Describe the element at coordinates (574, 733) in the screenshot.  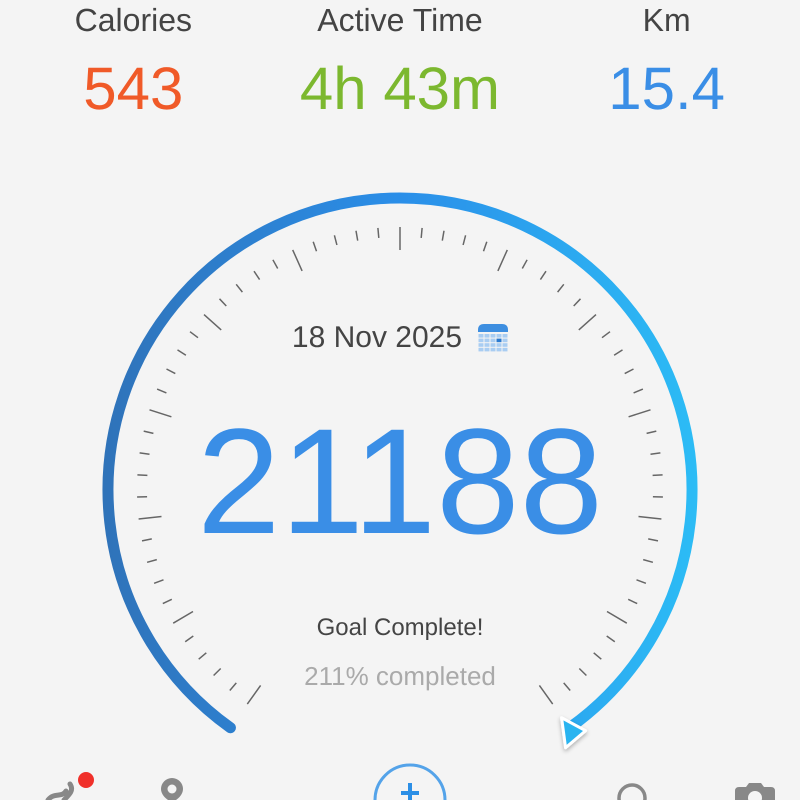
I see `progress-marker` at that location.